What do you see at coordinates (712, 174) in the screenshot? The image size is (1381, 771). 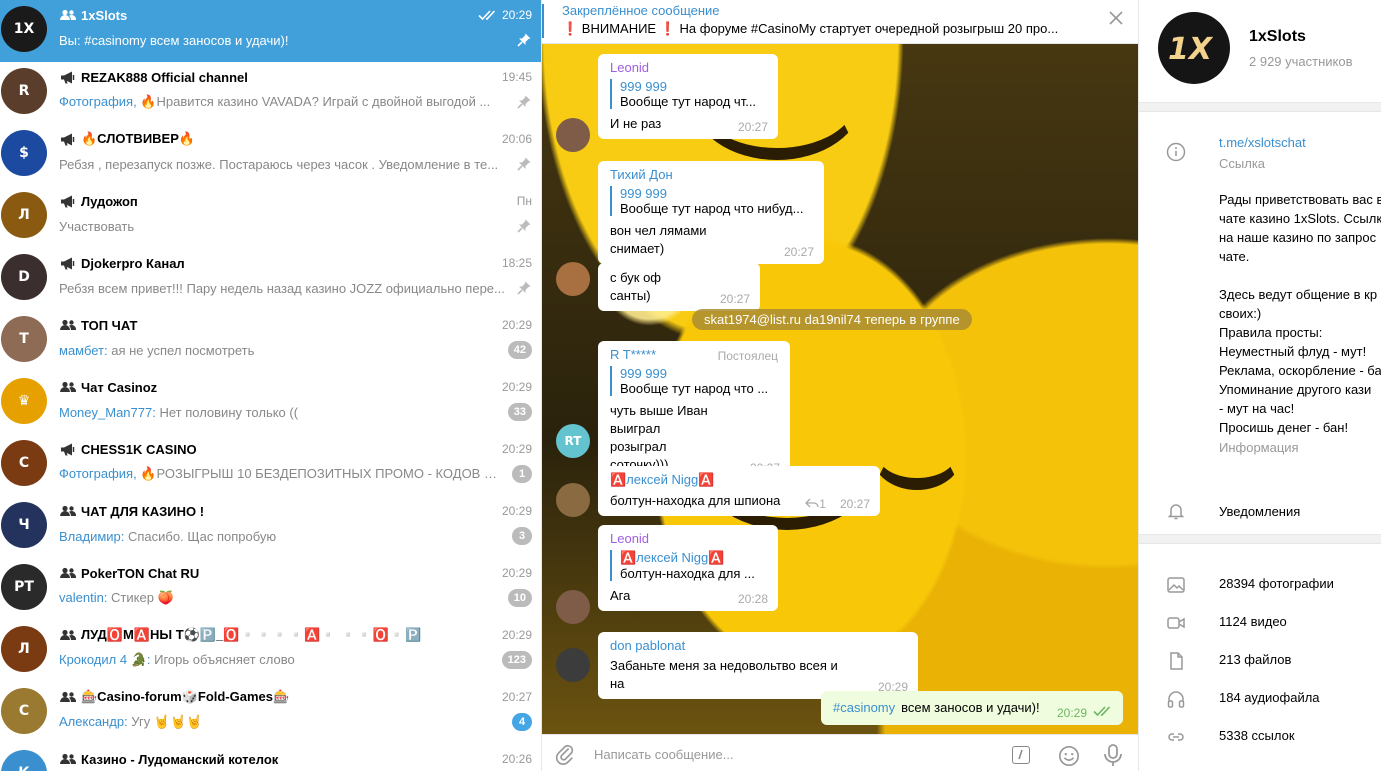 I see `message-author: Тихий Дон` at bounding box center [712, 174].